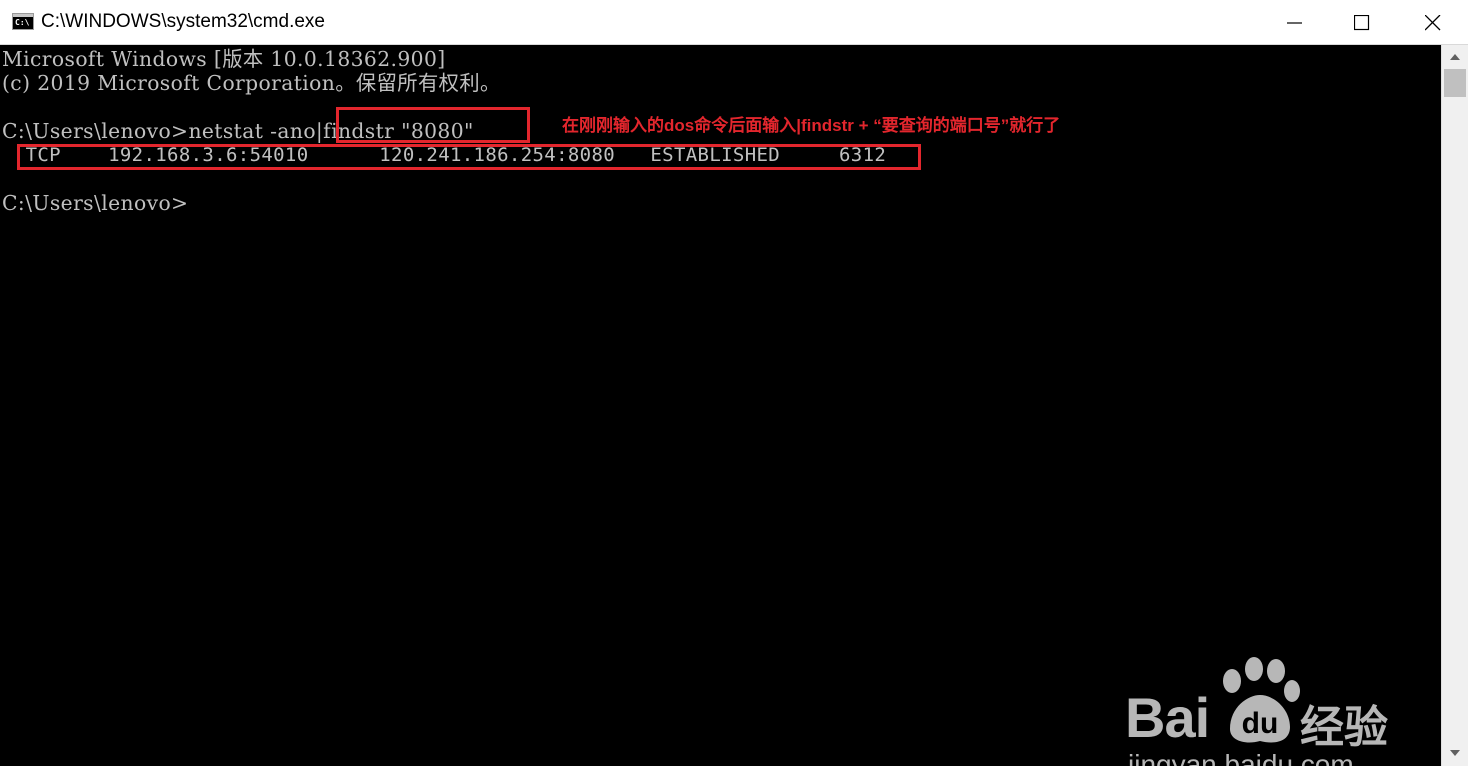  Describe the element at coordinates (1241, 757) in the screenshot. I see `watermark-url: jingyan.baidu.com` at that location.